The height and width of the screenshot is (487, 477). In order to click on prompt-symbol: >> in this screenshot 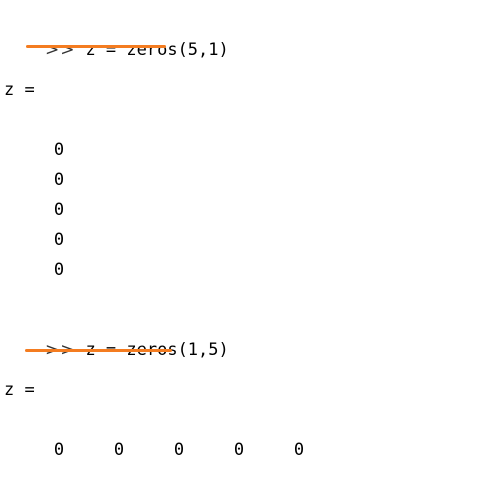, I will do `click(60, 50)`.